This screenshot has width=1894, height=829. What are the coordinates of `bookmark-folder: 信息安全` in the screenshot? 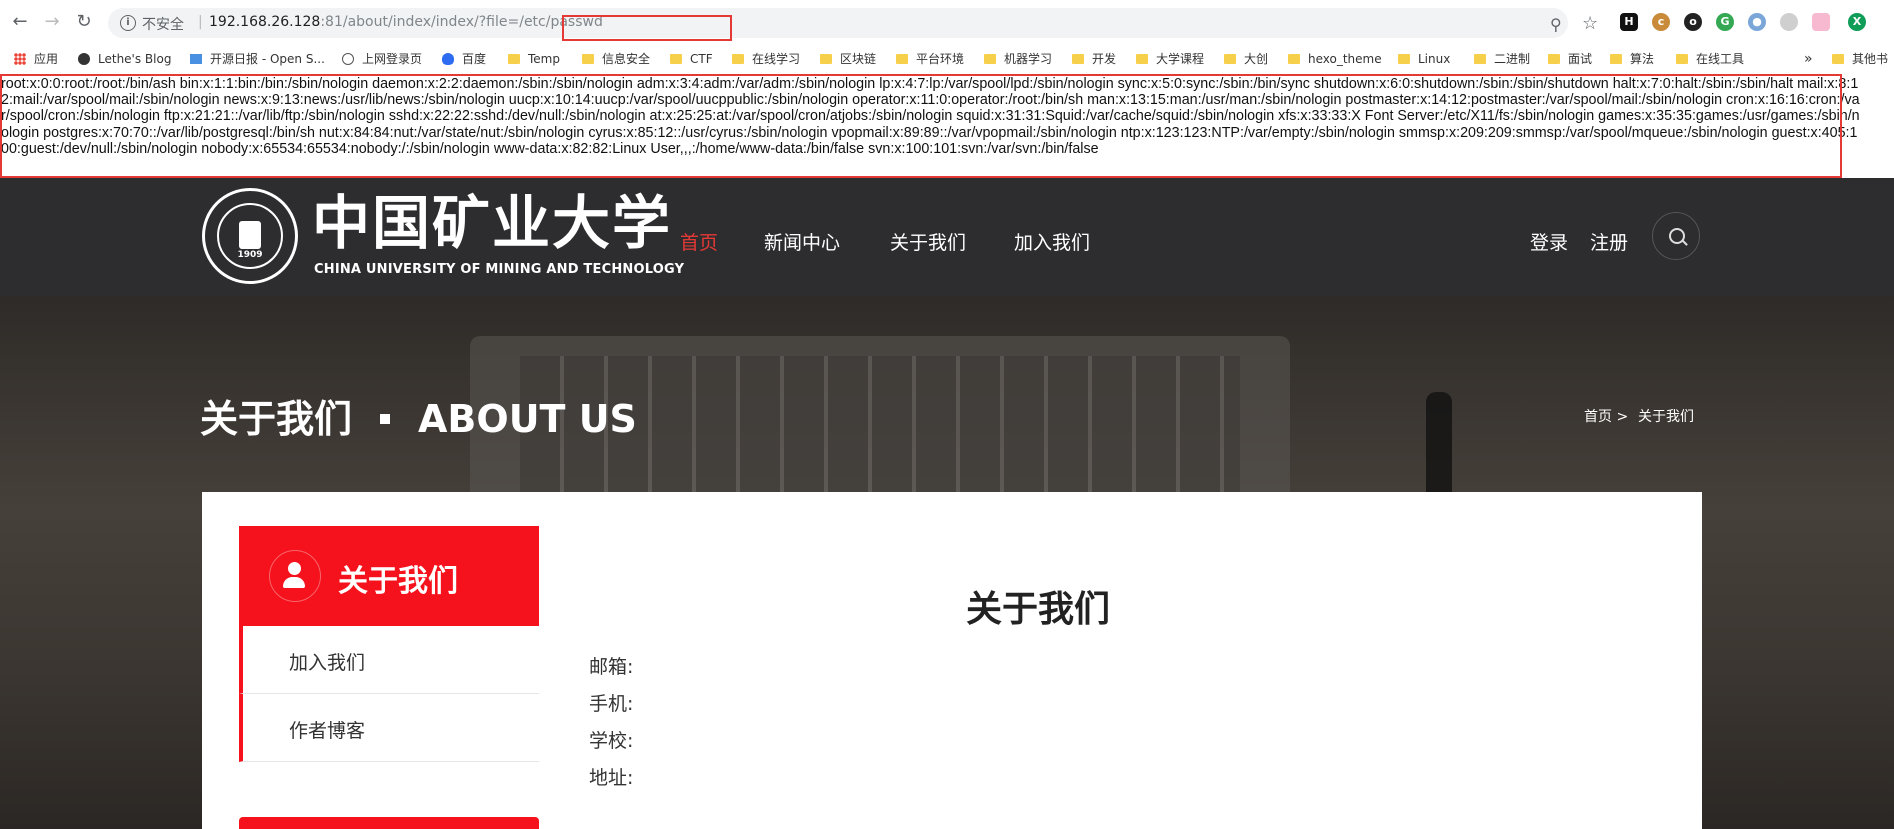 It's located at (616, 59).